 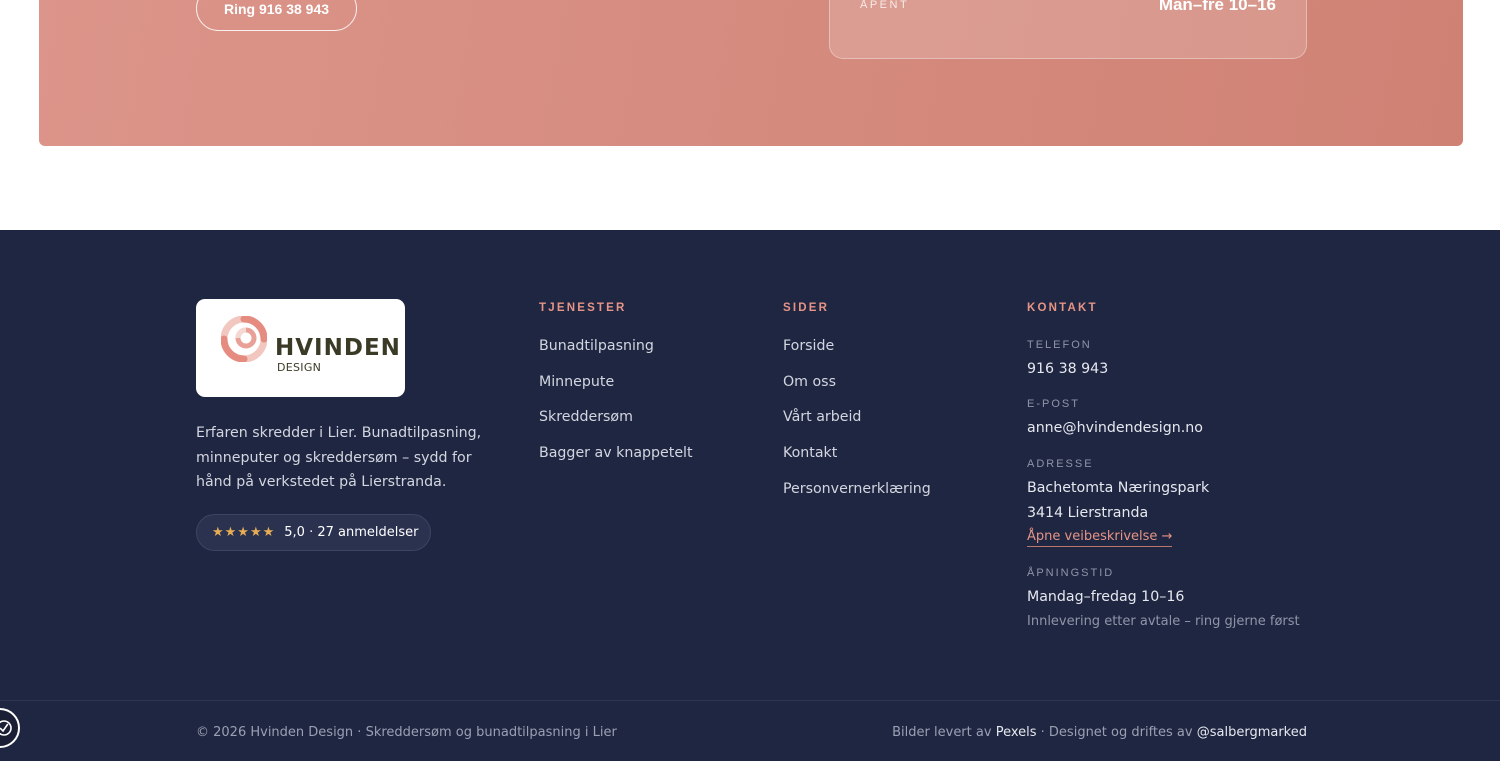 I want to click on footer-link-kontakt: Kontakt, so click(x=857, y=461).